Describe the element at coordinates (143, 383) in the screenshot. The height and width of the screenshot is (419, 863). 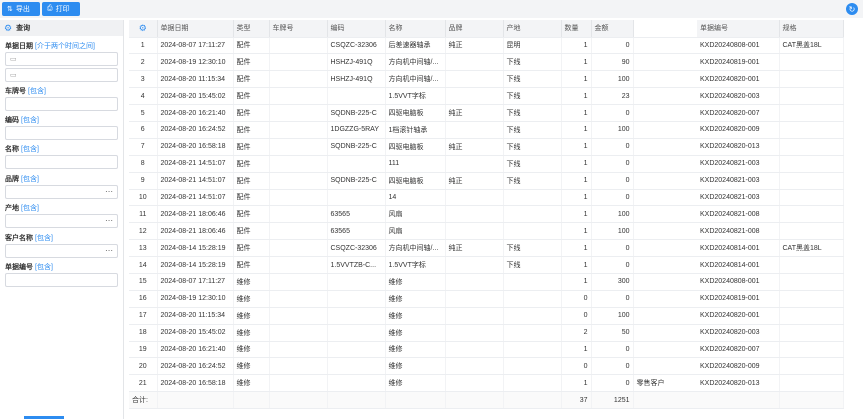
I see `table-cell: 21` at that location.